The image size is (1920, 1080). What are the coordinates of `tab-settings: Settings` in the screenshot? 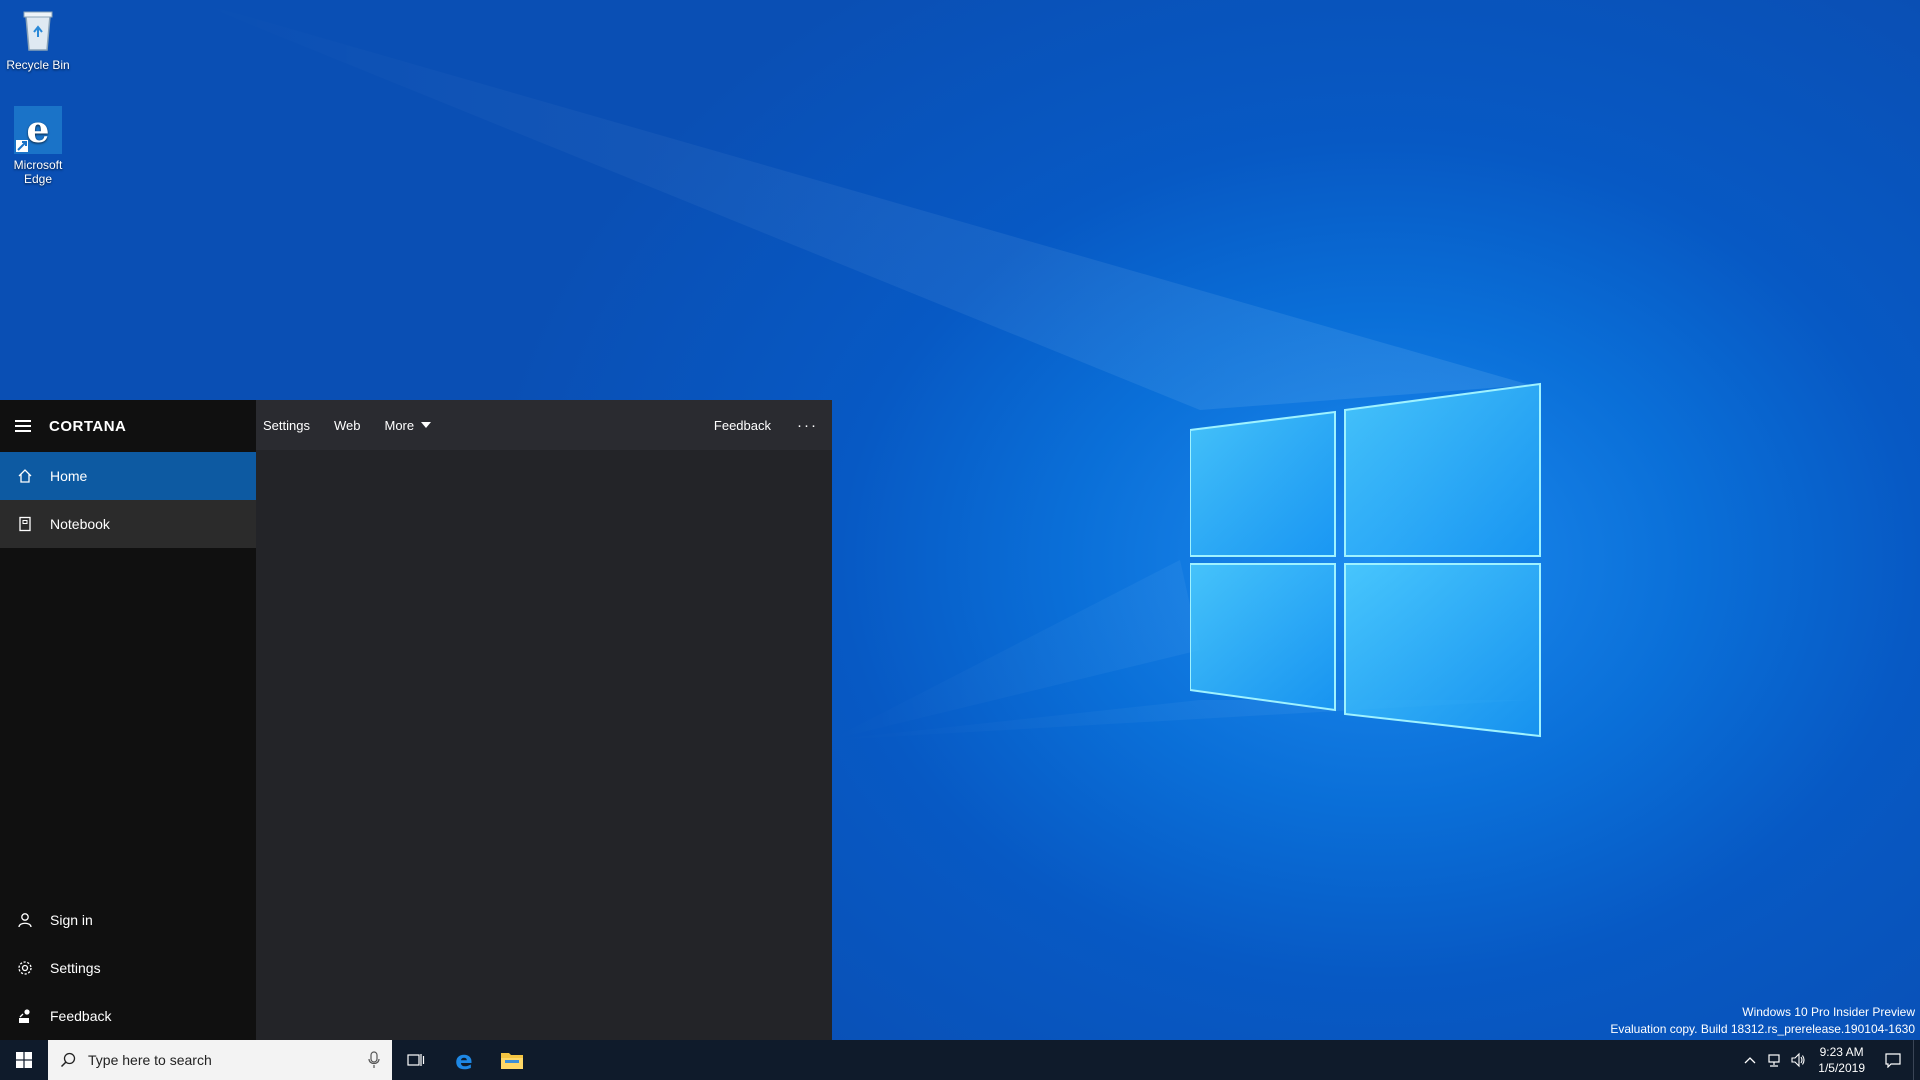 It's located at (289, 425).